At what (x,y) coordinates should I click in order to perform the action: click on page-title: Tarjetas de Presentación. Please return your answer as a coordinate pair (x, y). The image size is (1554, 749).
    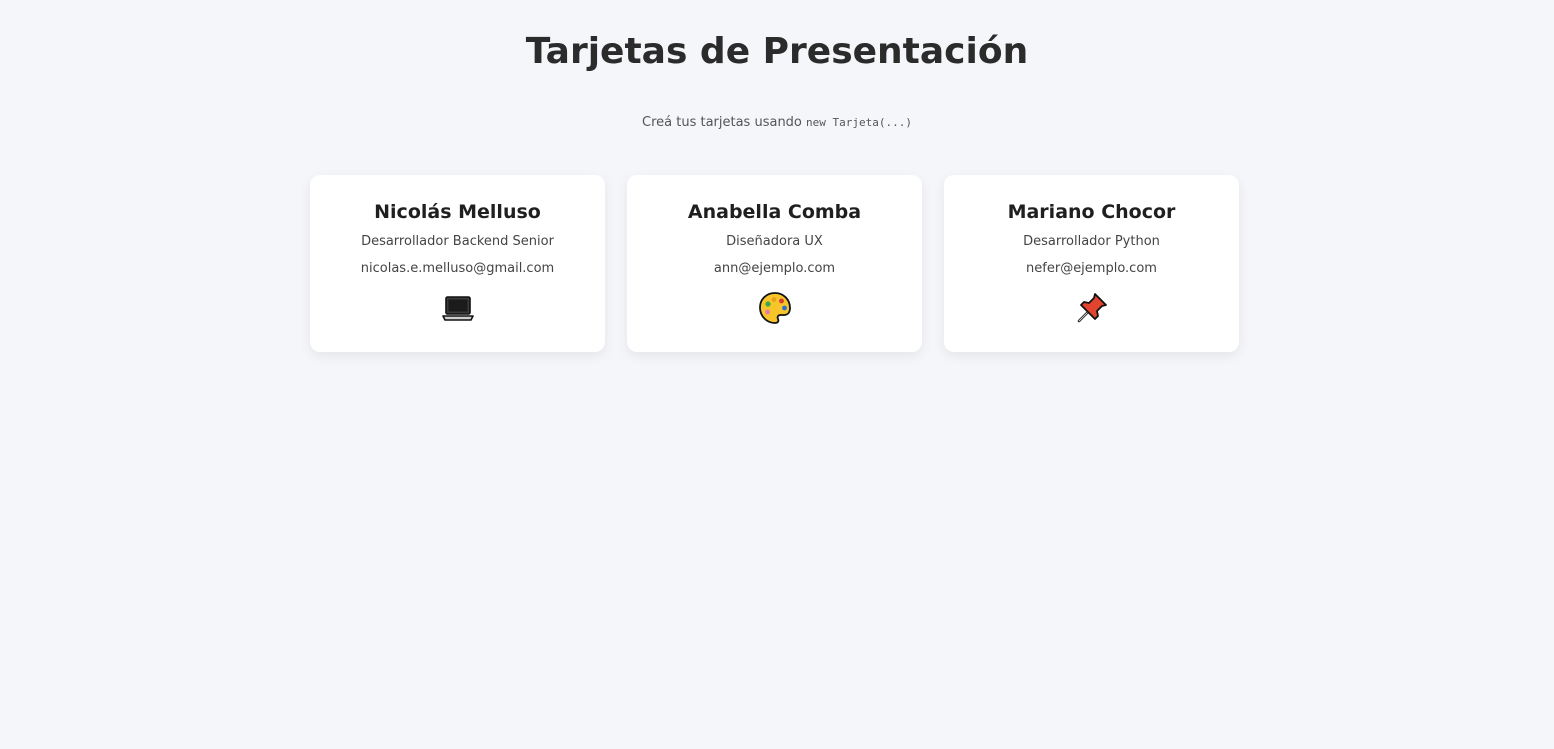
    Looking at the image, I should click on (777, 51).